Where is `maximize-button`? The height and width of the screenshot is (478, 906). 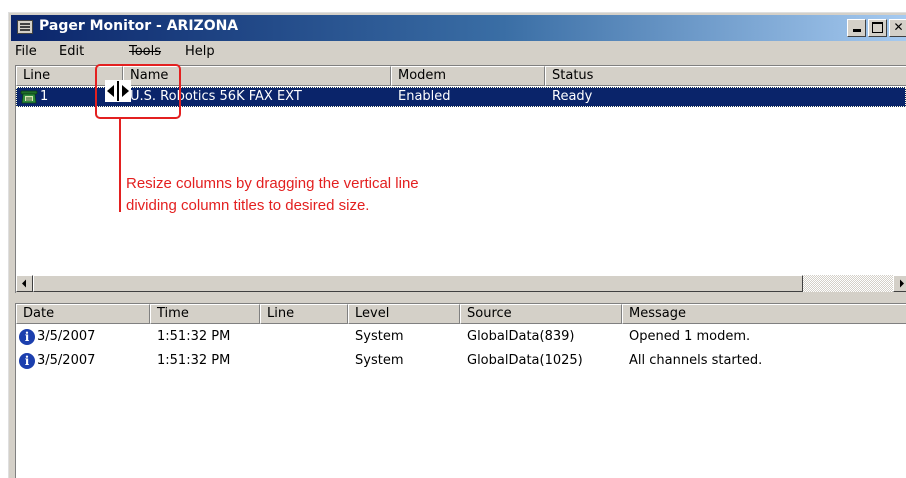 maximize-button is located at coordinates (877, 28).